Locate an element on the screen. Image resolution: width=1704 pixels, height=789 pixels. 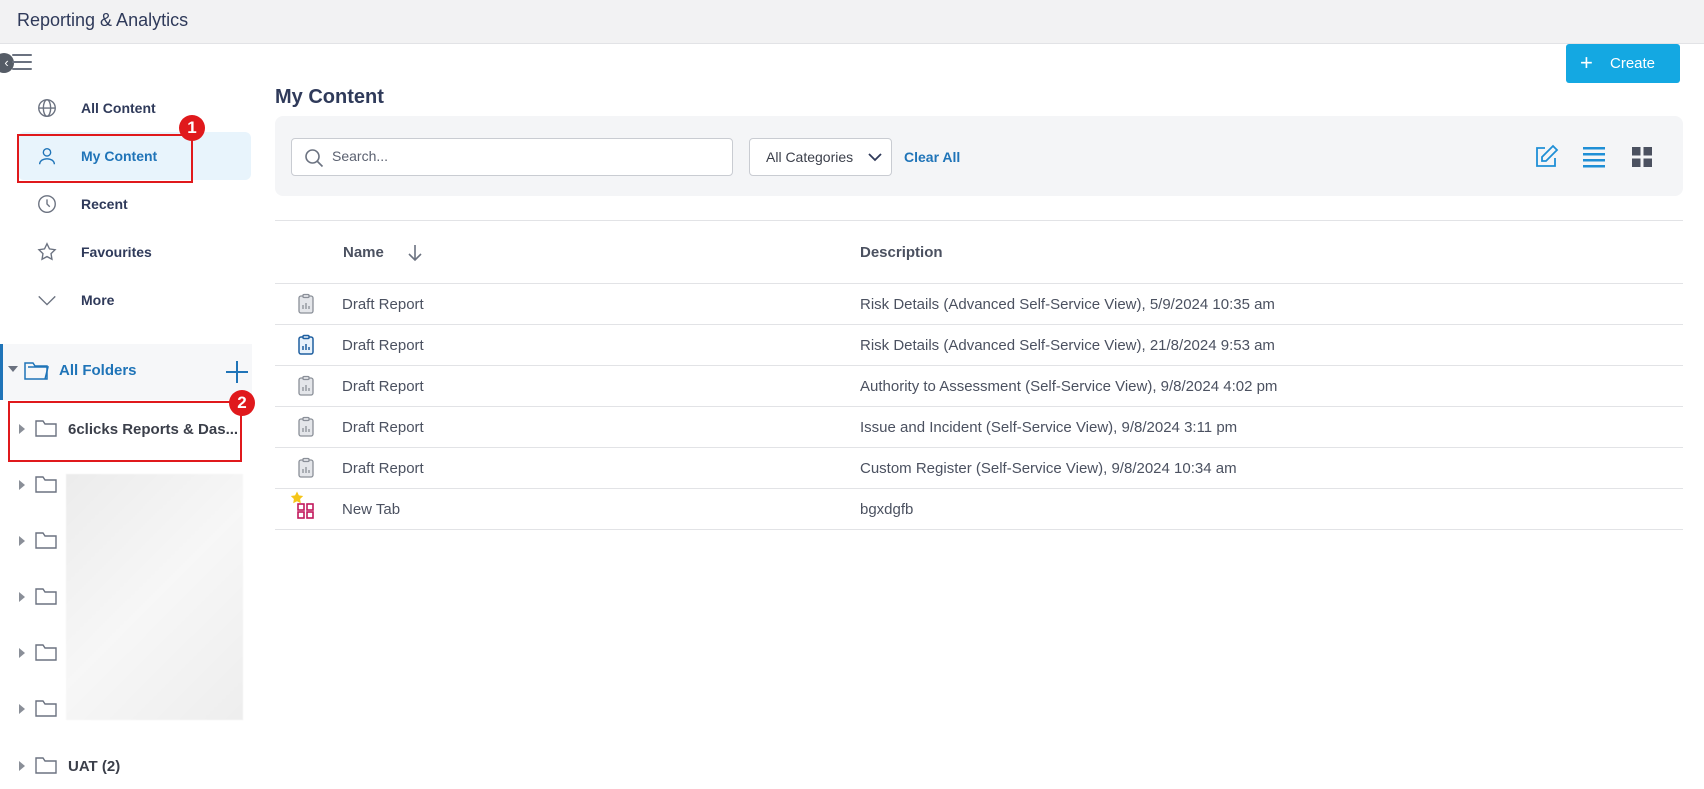
annotation-badge-2: 2 is located at coordinates (242, 403).